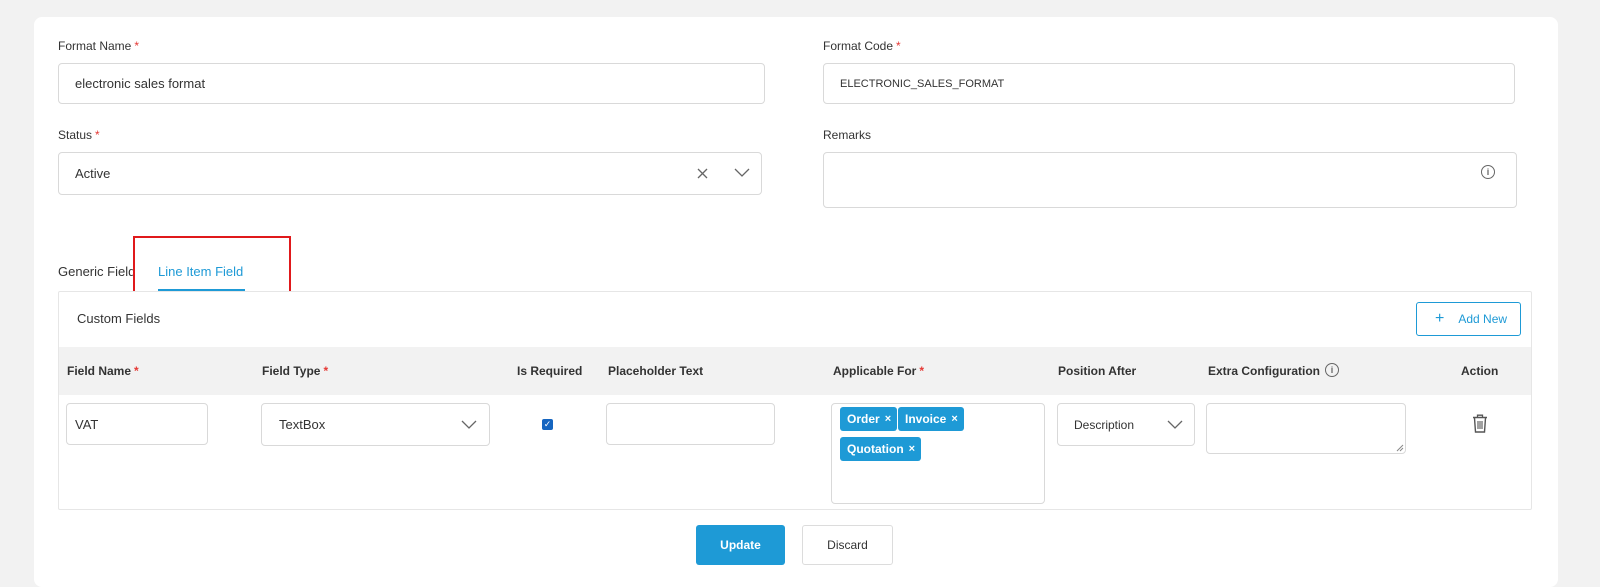  Describe the element at coordinates (302, 424) in the screenshot. I see `field-type-value: TextBox` at that location.